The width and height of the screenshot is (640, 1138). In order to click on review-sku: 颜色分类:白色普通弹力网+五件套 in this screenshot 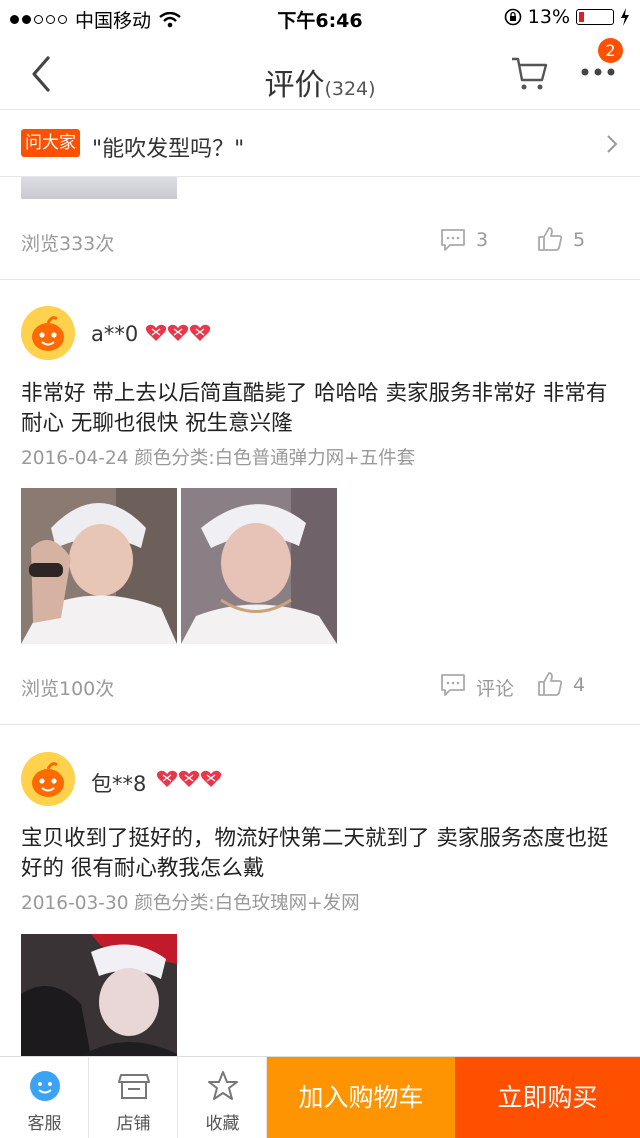, I will do `click(275, 458)`.